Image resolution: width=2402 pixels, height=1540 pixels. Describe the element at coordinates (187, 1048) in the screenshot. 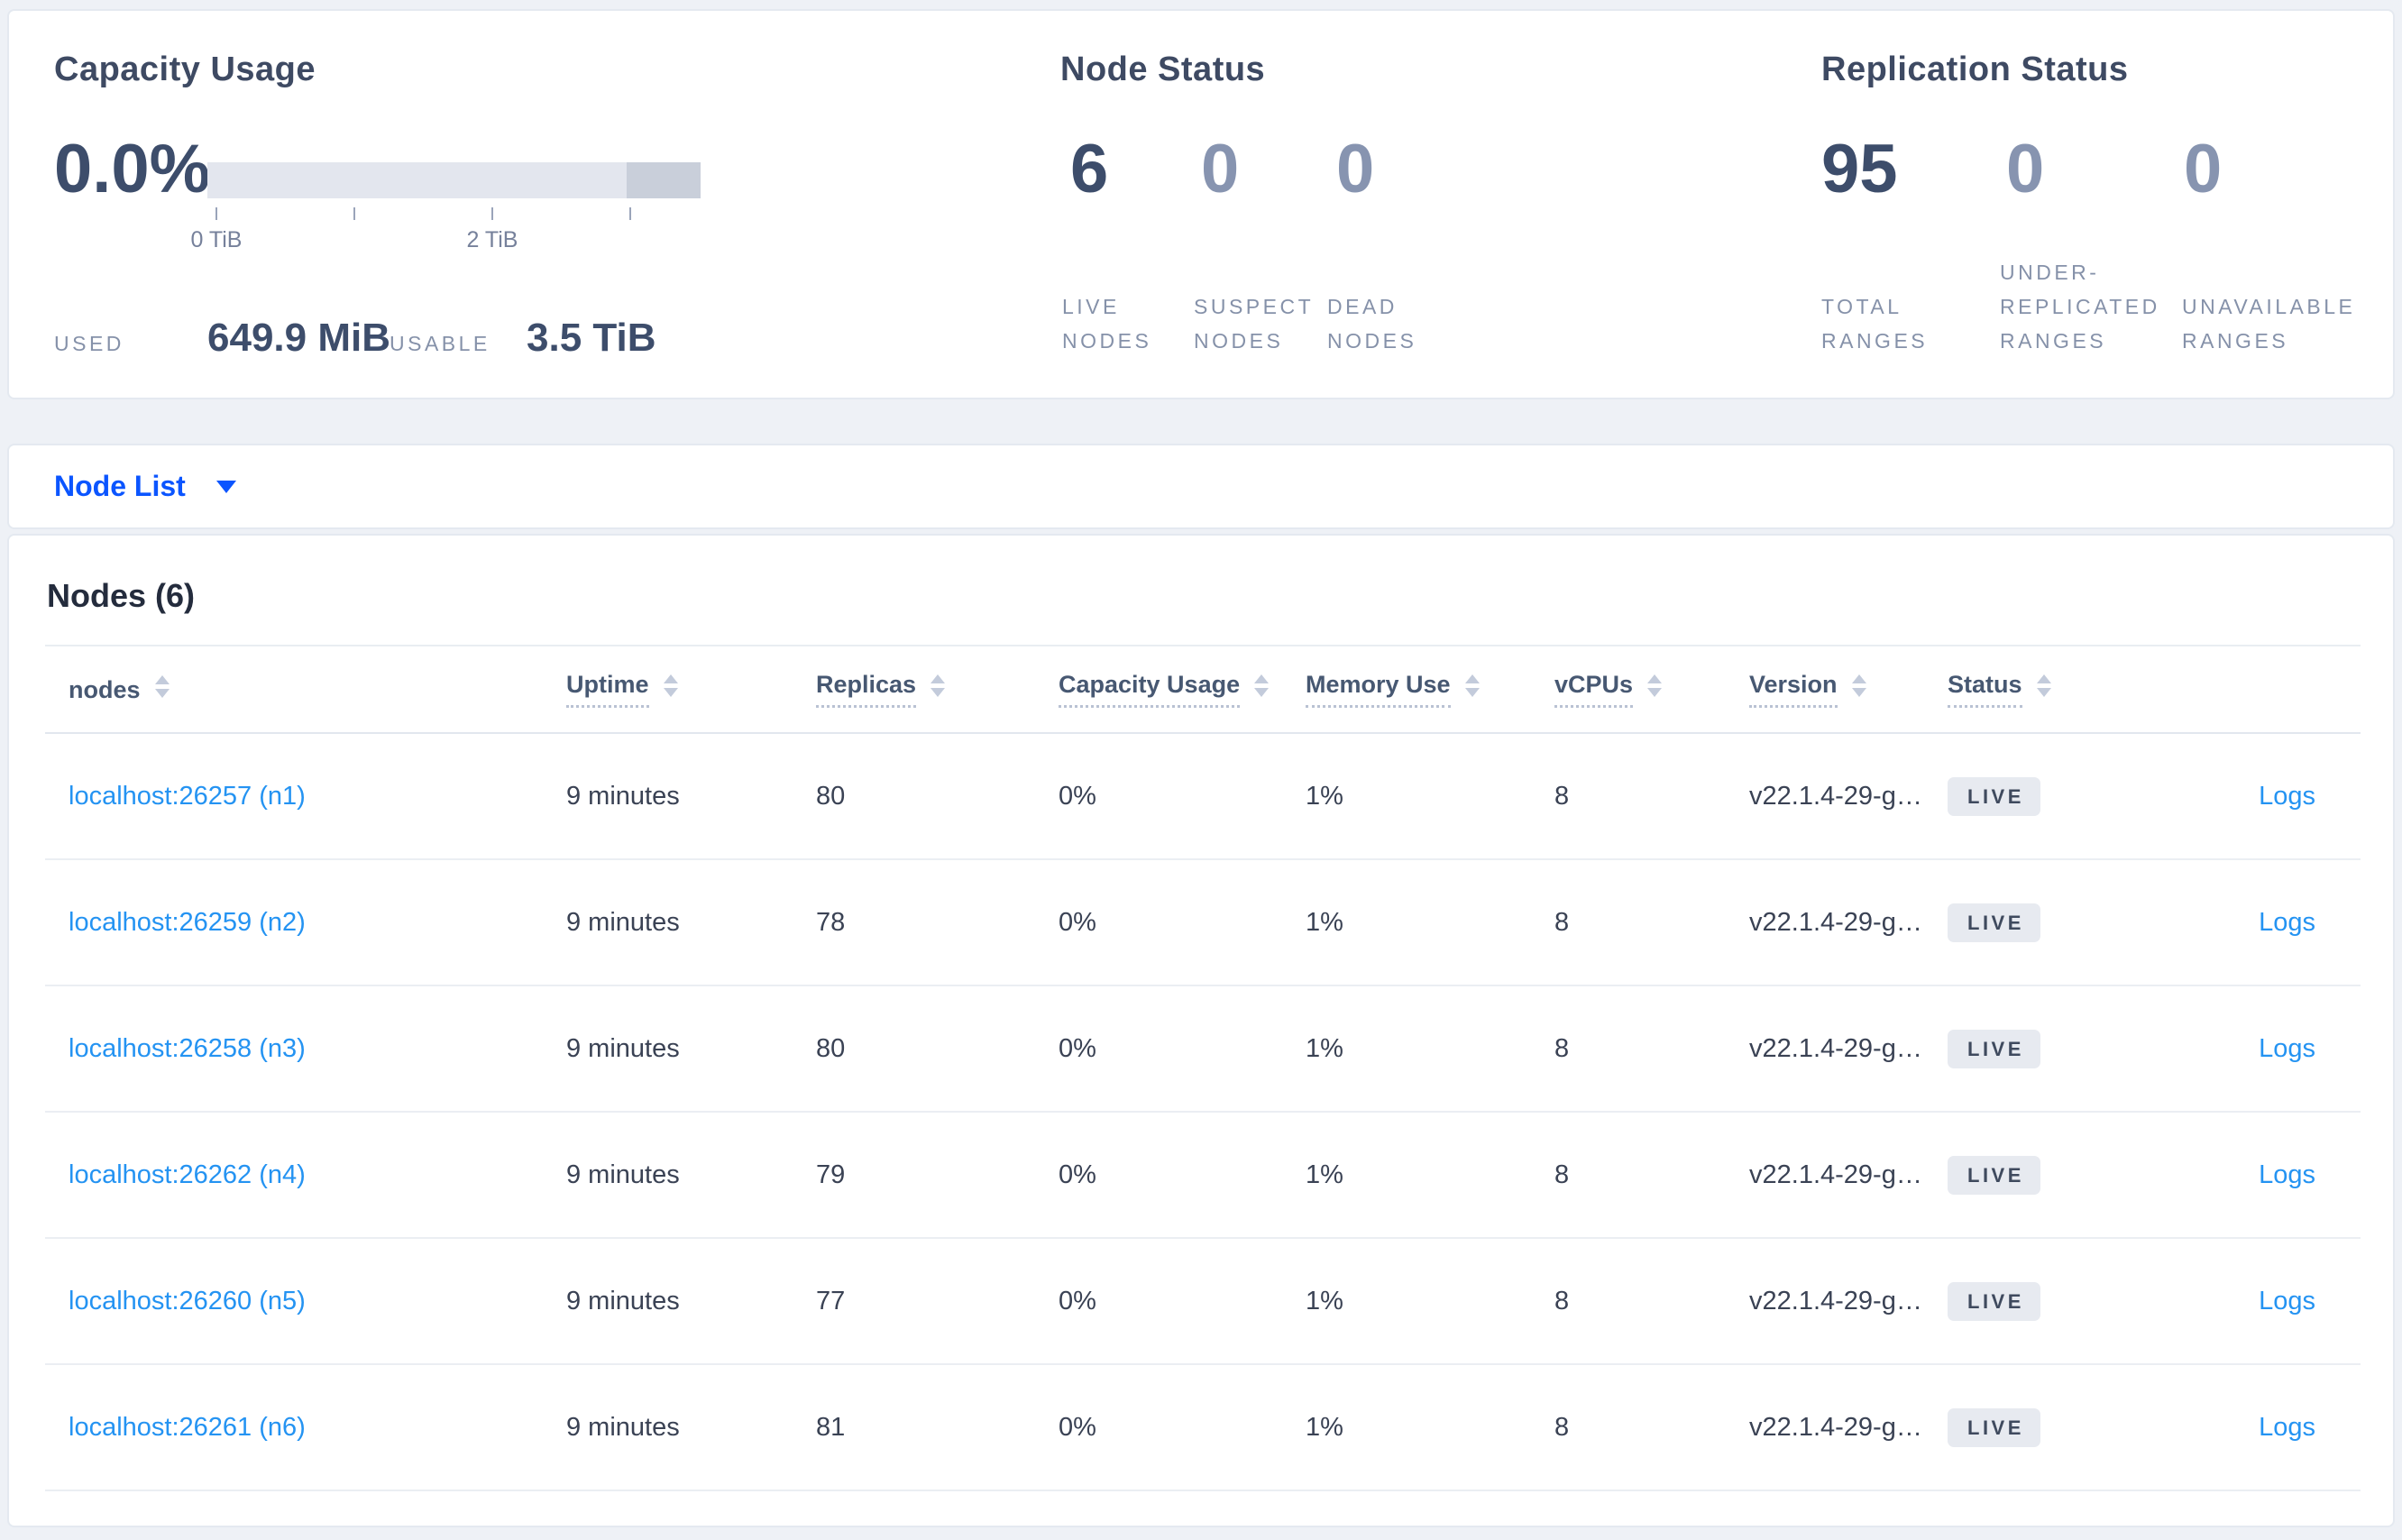

I see `node-link: localhost:26258 (n3)` at that location.